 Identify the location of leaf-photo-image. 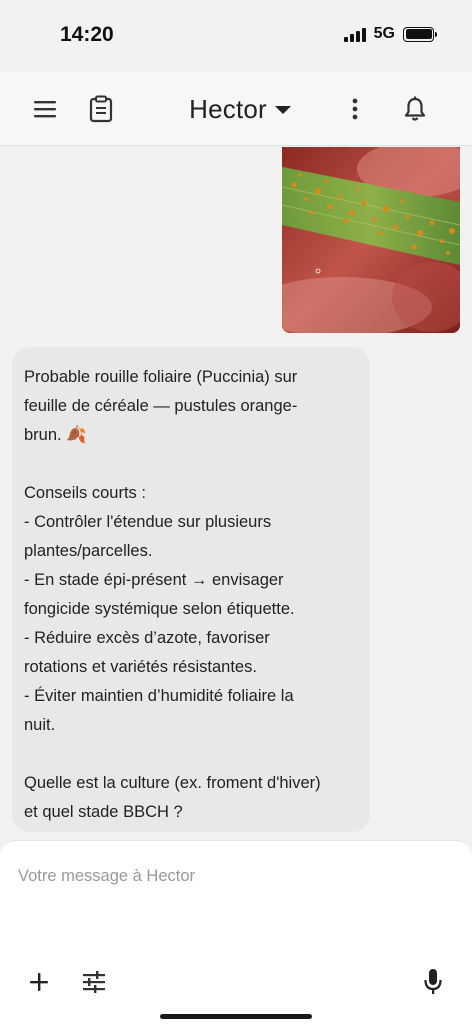
(371, 240).